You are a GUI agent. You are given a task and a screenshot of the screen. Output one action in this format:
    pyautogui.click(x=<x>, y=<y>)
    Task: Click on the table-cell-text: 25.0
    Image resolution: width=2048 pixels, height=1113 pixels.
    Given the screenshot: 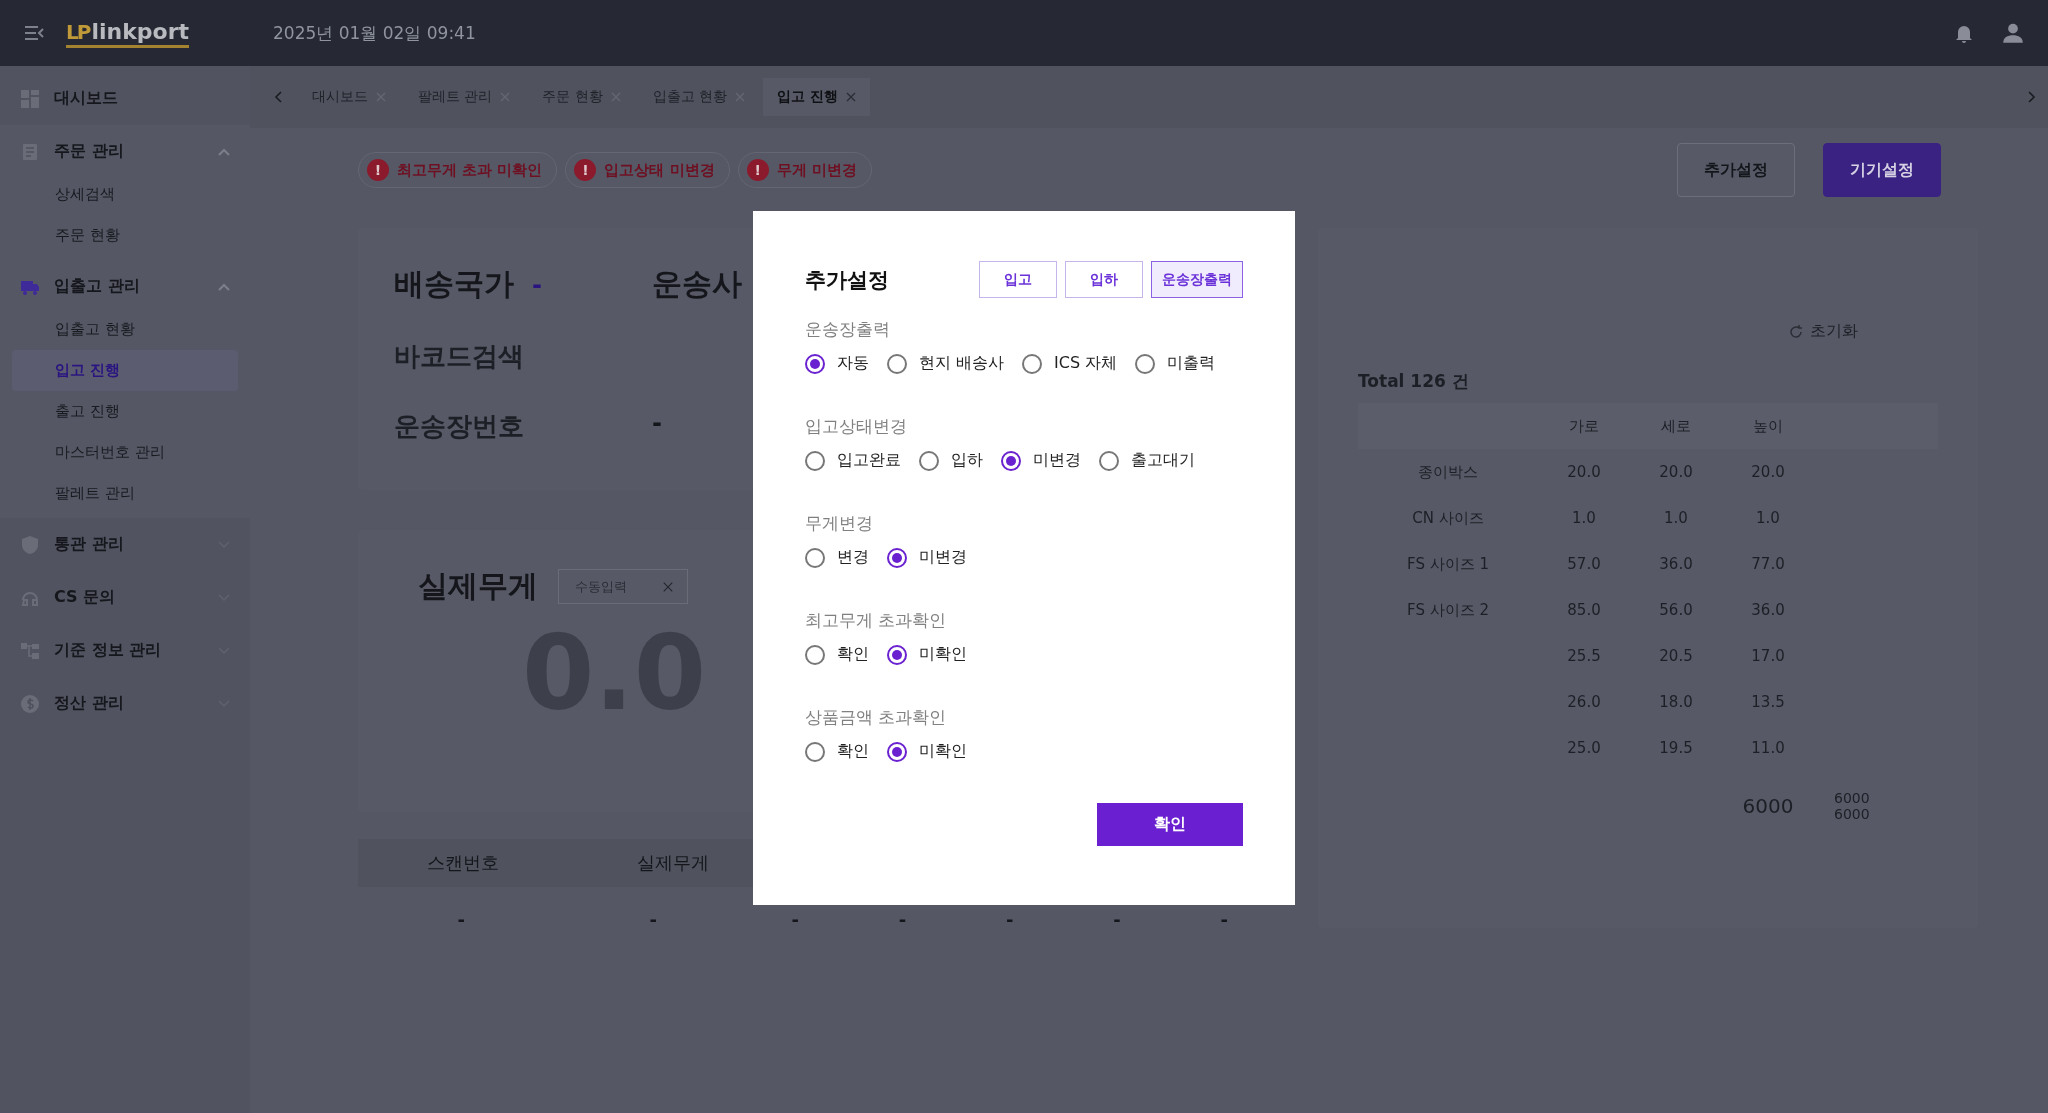 What is the action you would take?
    pyautogui.click(x=1584, y=748)
    